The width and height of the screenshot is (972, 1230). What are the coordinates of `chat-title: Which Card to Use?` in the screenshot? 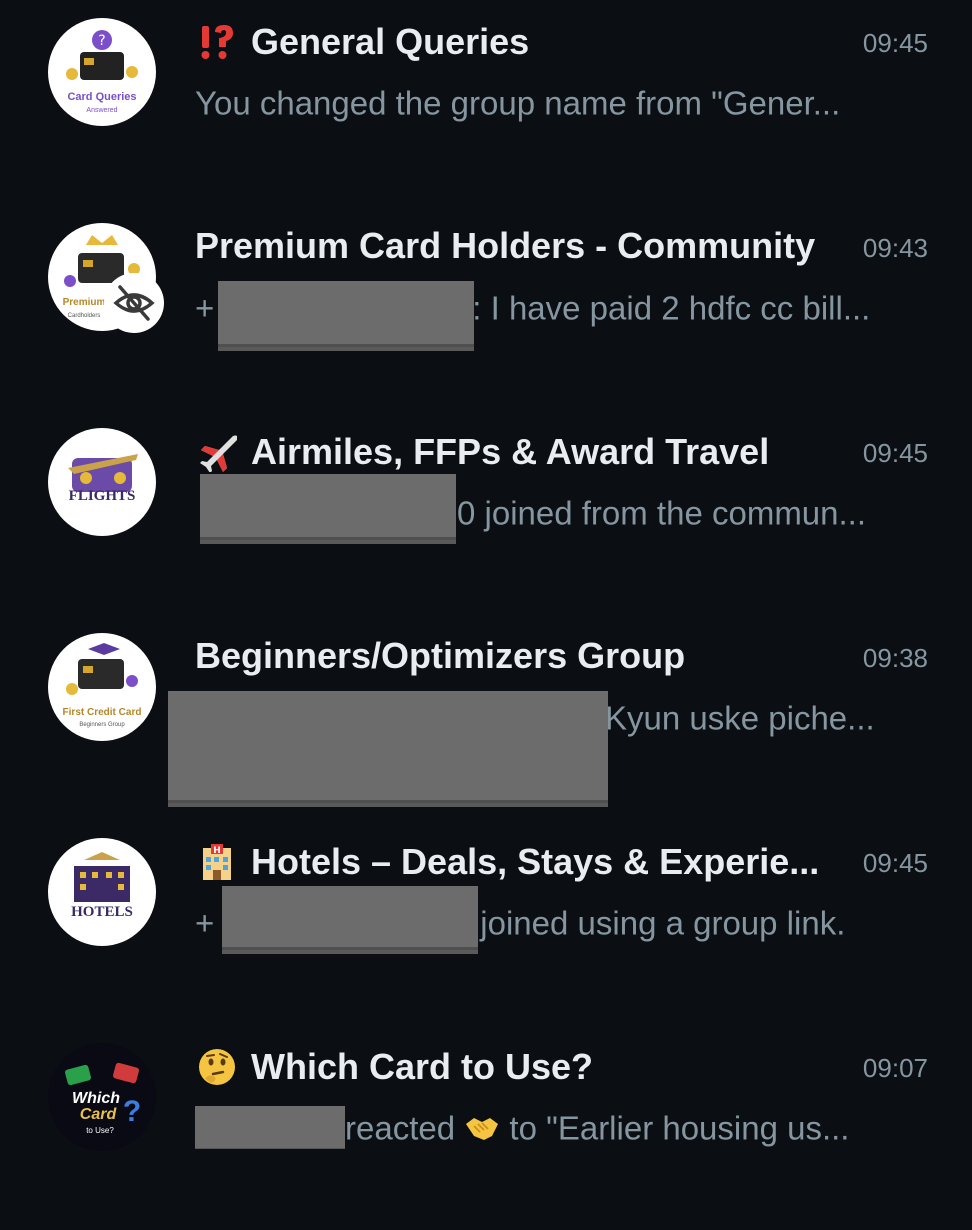 It's located at (520, 1067).